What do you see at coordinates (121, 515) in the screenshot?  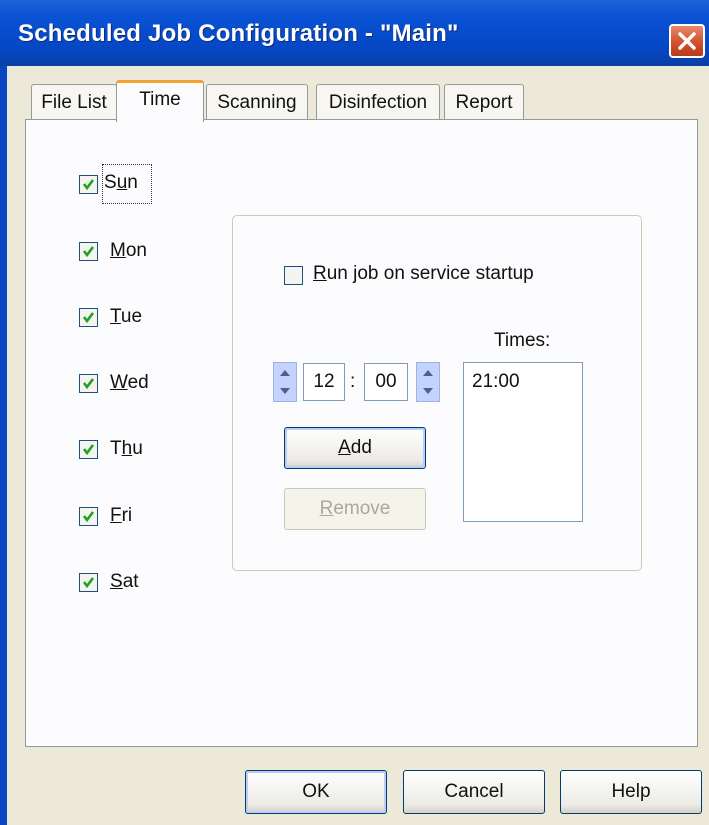 I see `day-label-fri: Fri` at bounding box center [121, 515].